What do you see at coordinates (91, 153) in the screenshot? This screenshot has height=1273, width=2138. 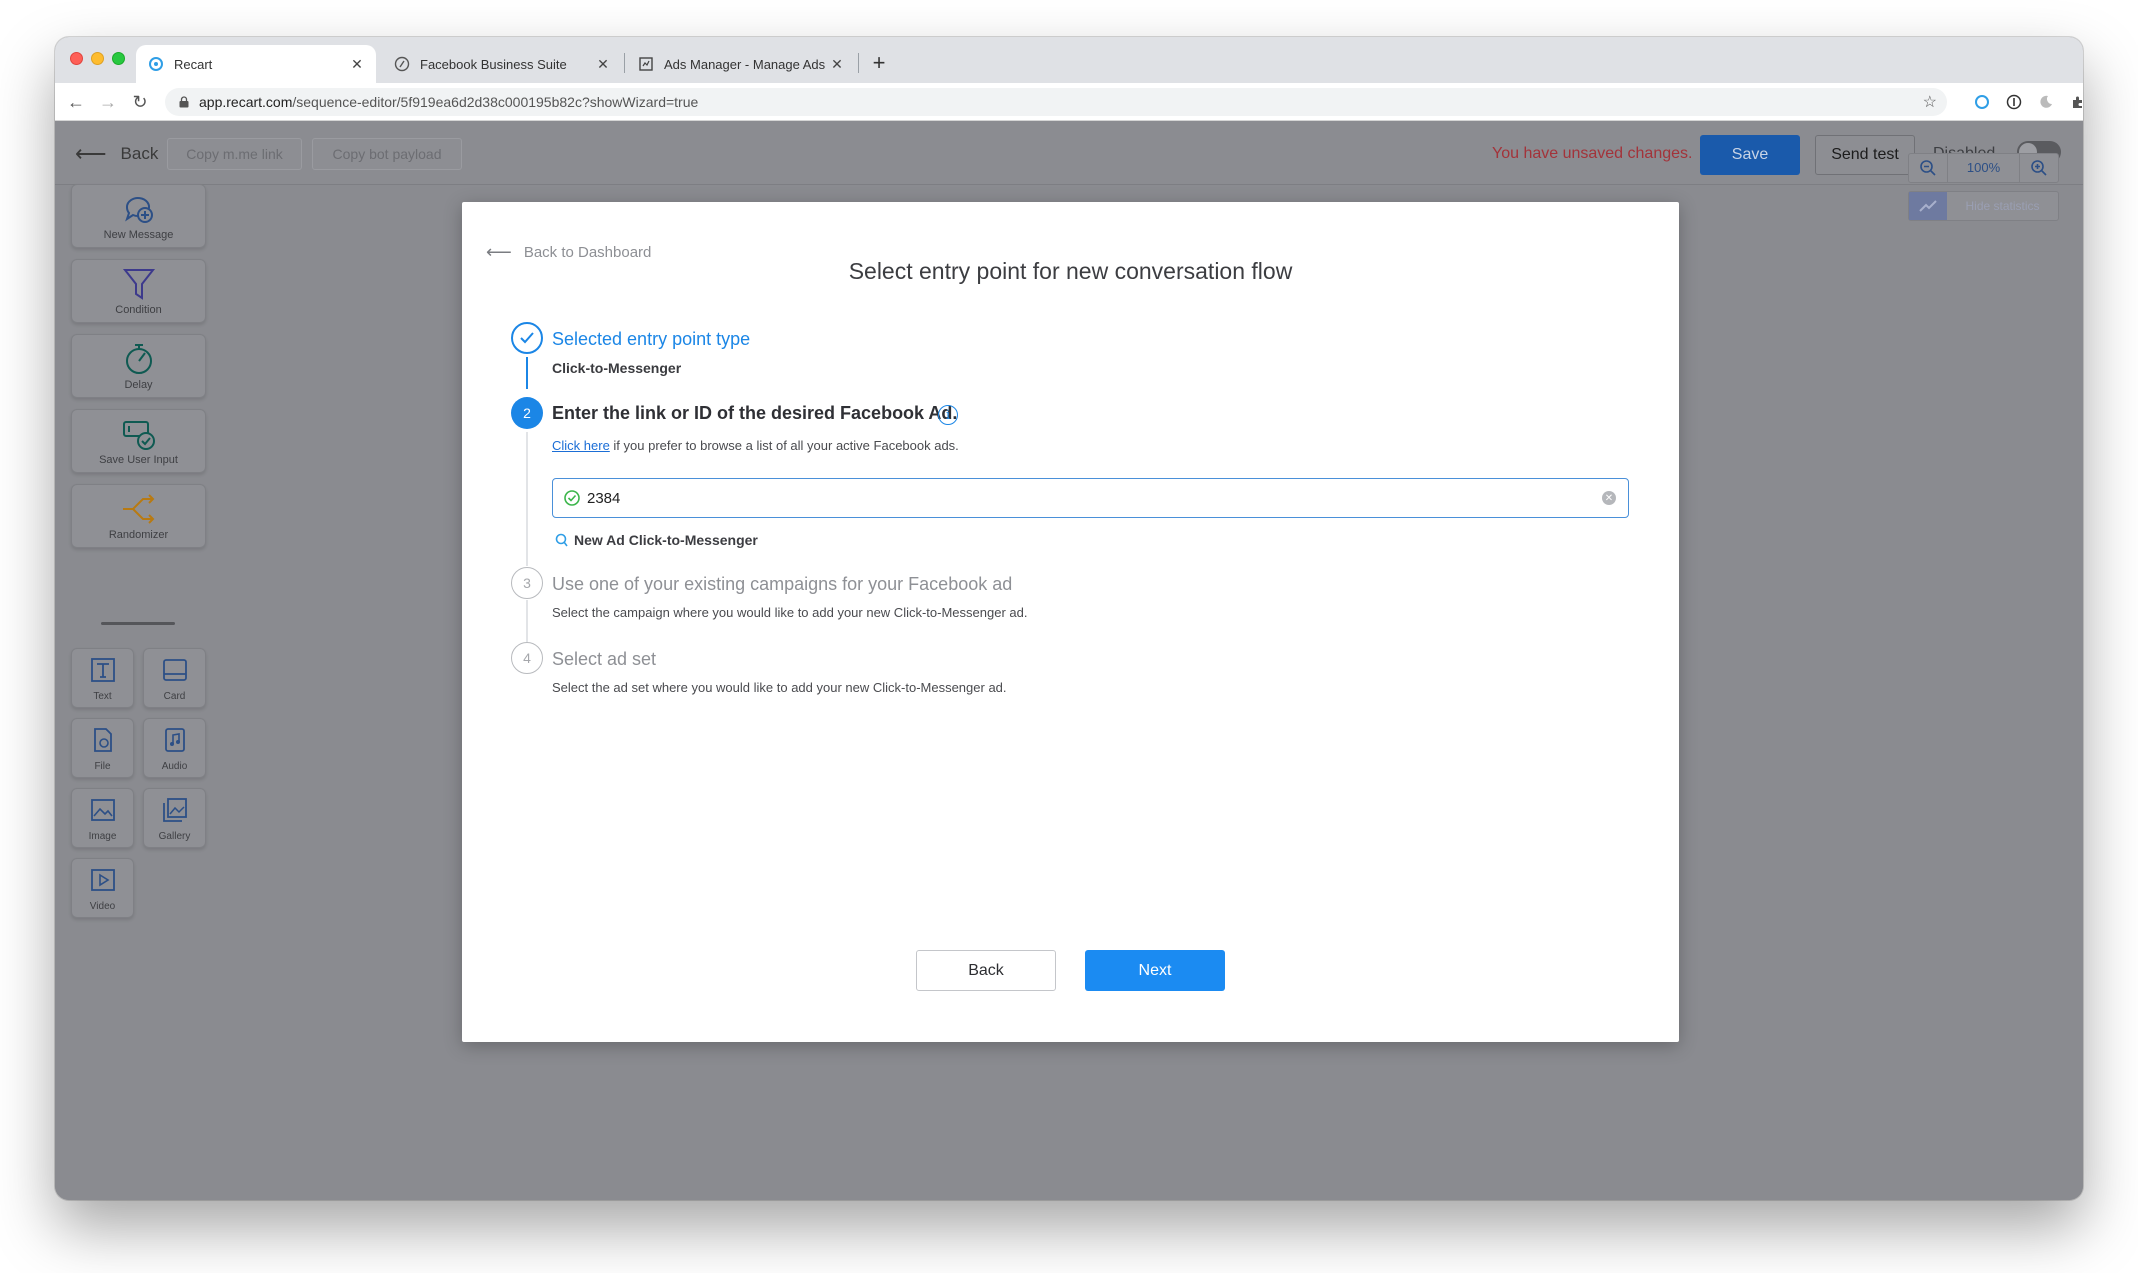 I see `back-arrow-icon: ⟵` at bounding box center [91, 153].